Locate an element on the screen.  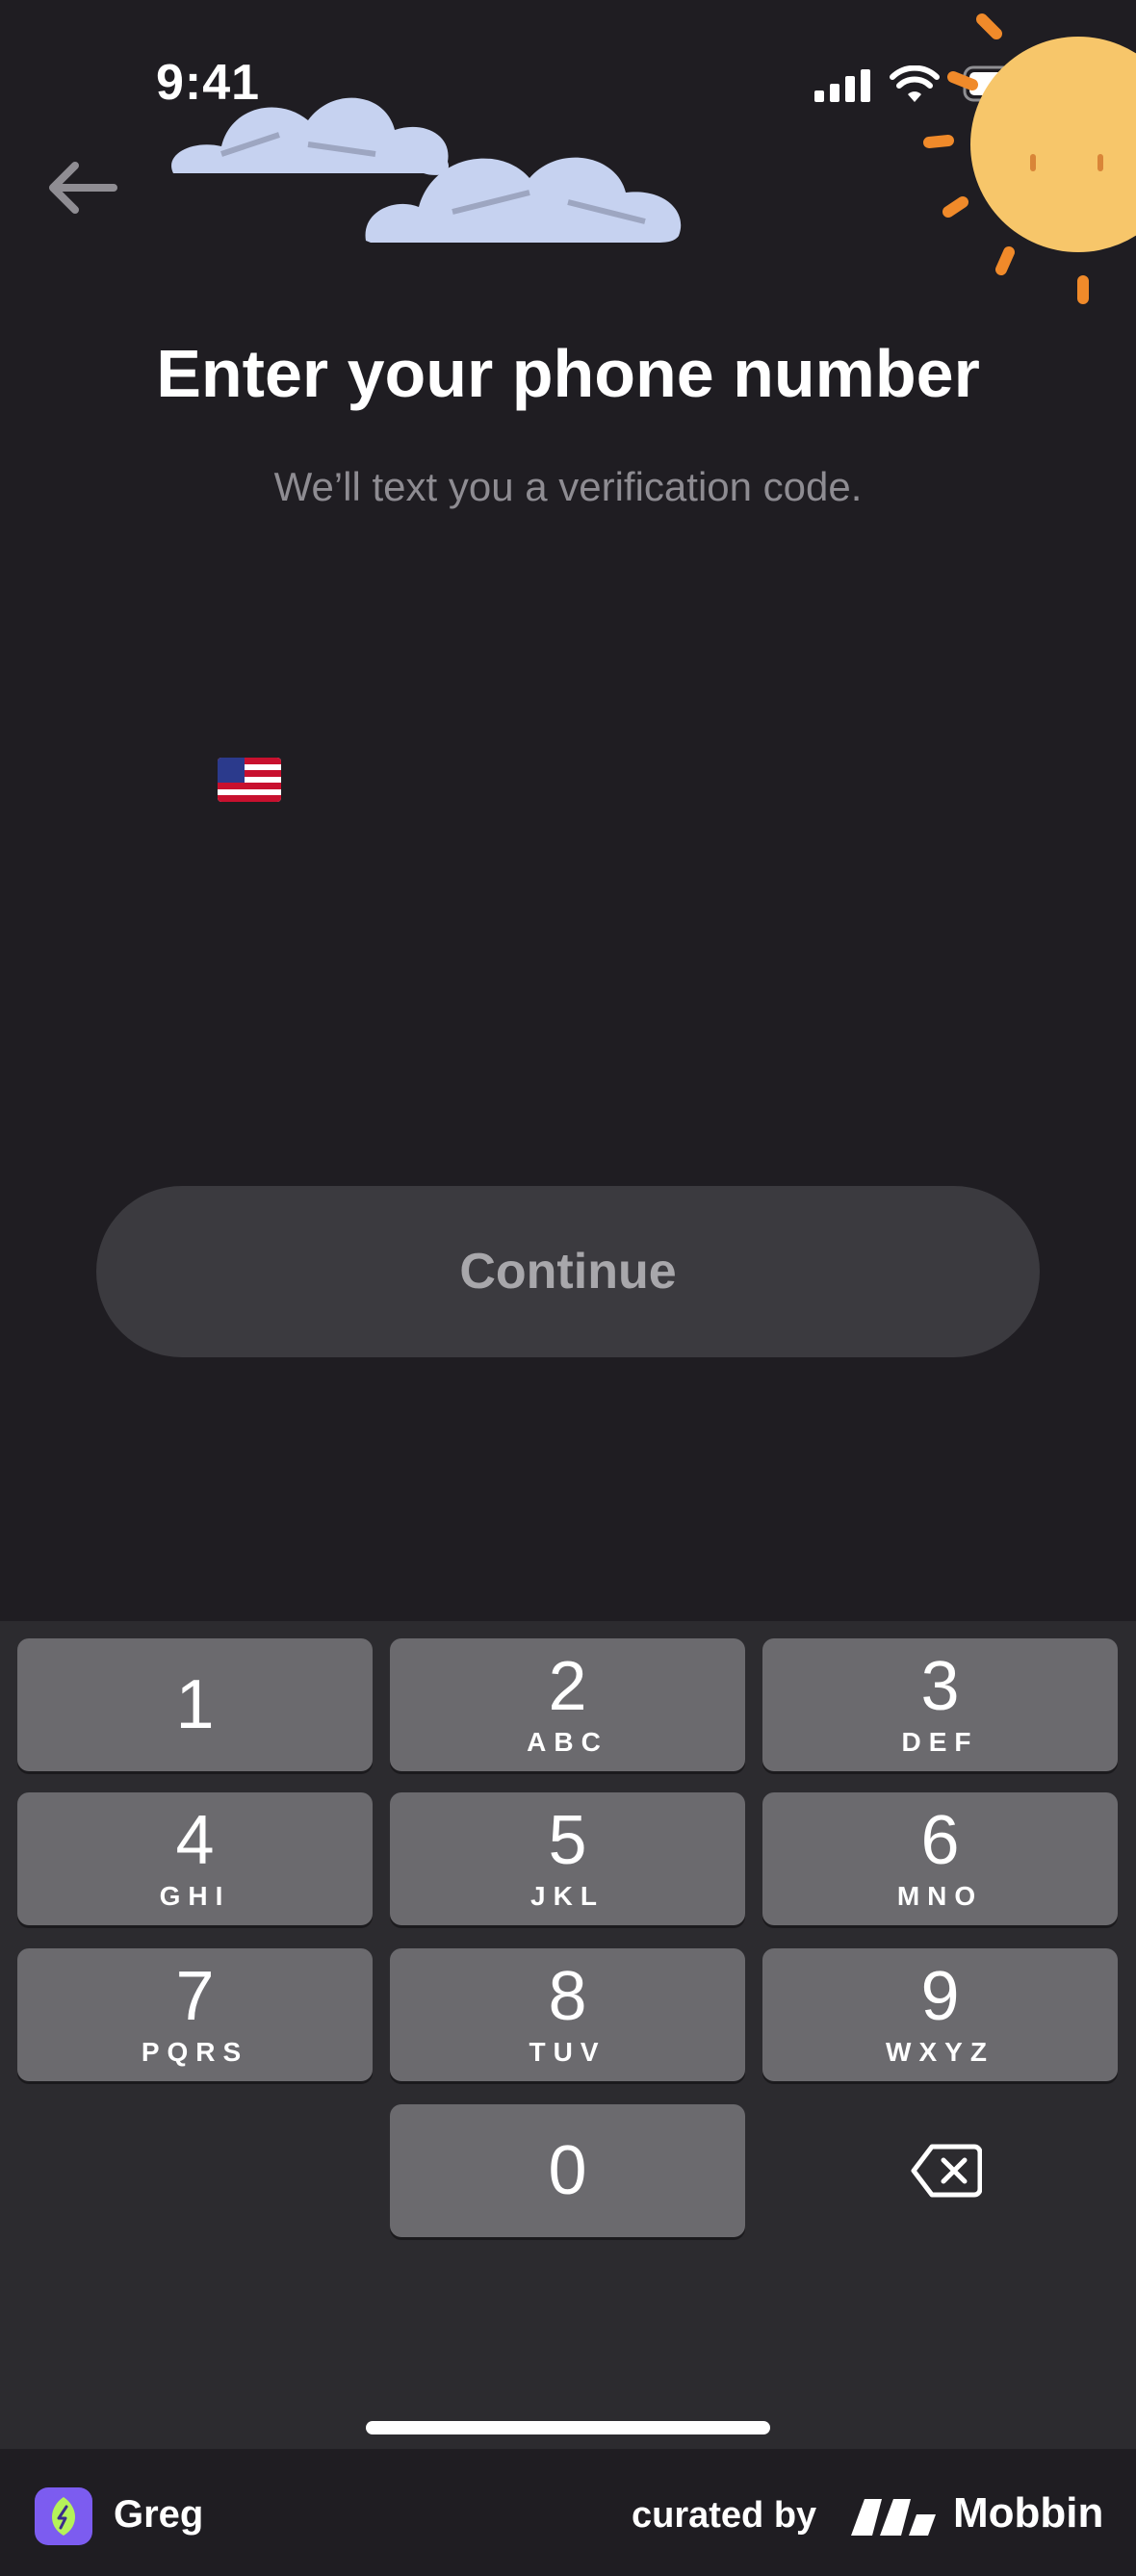
key-2: 2 ABC is located at coordinates (567, 1705).